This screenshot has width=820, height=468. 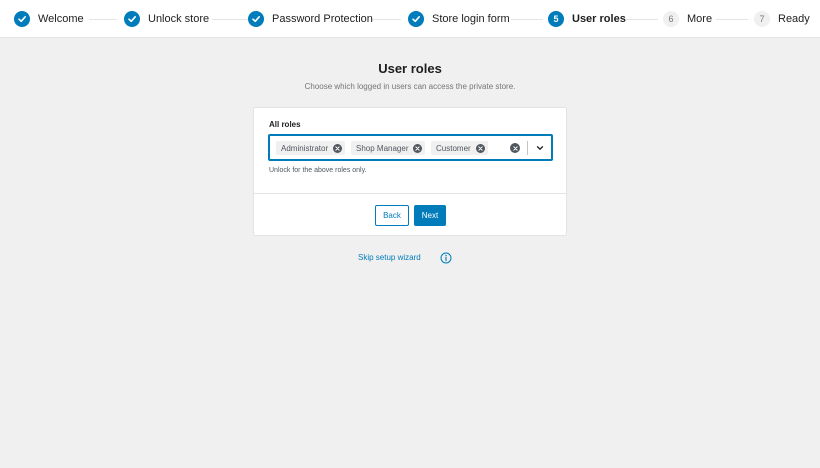 I want to click on step-ready: 7 Ready, so click(x=782, y=19).